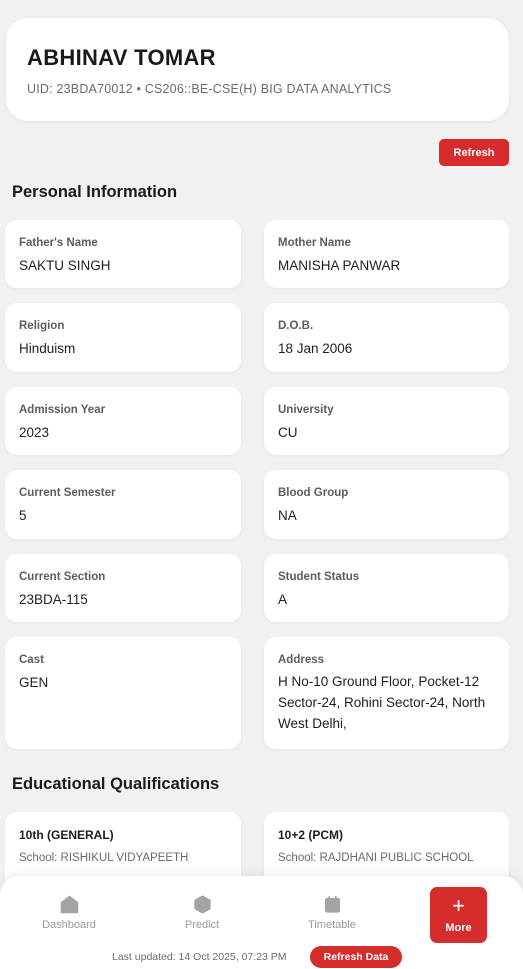 This screenshot has height=969, width=523. I want to click on info-card-blood-group: Blood Group NA, so click(386, 504).